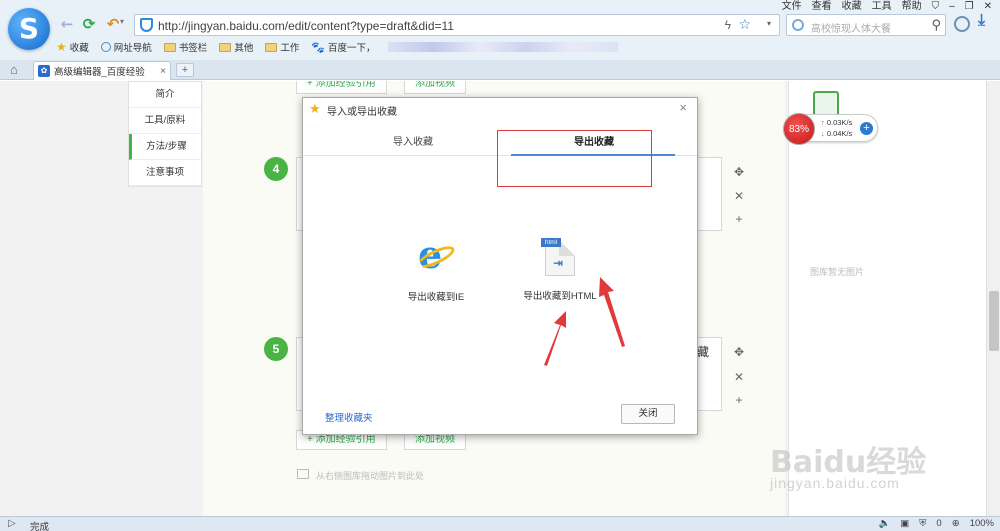 The height and width of the screenshot is (531, 1000). What do you see at coordinates (936, 7) in the screenshot?
I see `skin-icon: ⛉` at bounding box center [936, 7].